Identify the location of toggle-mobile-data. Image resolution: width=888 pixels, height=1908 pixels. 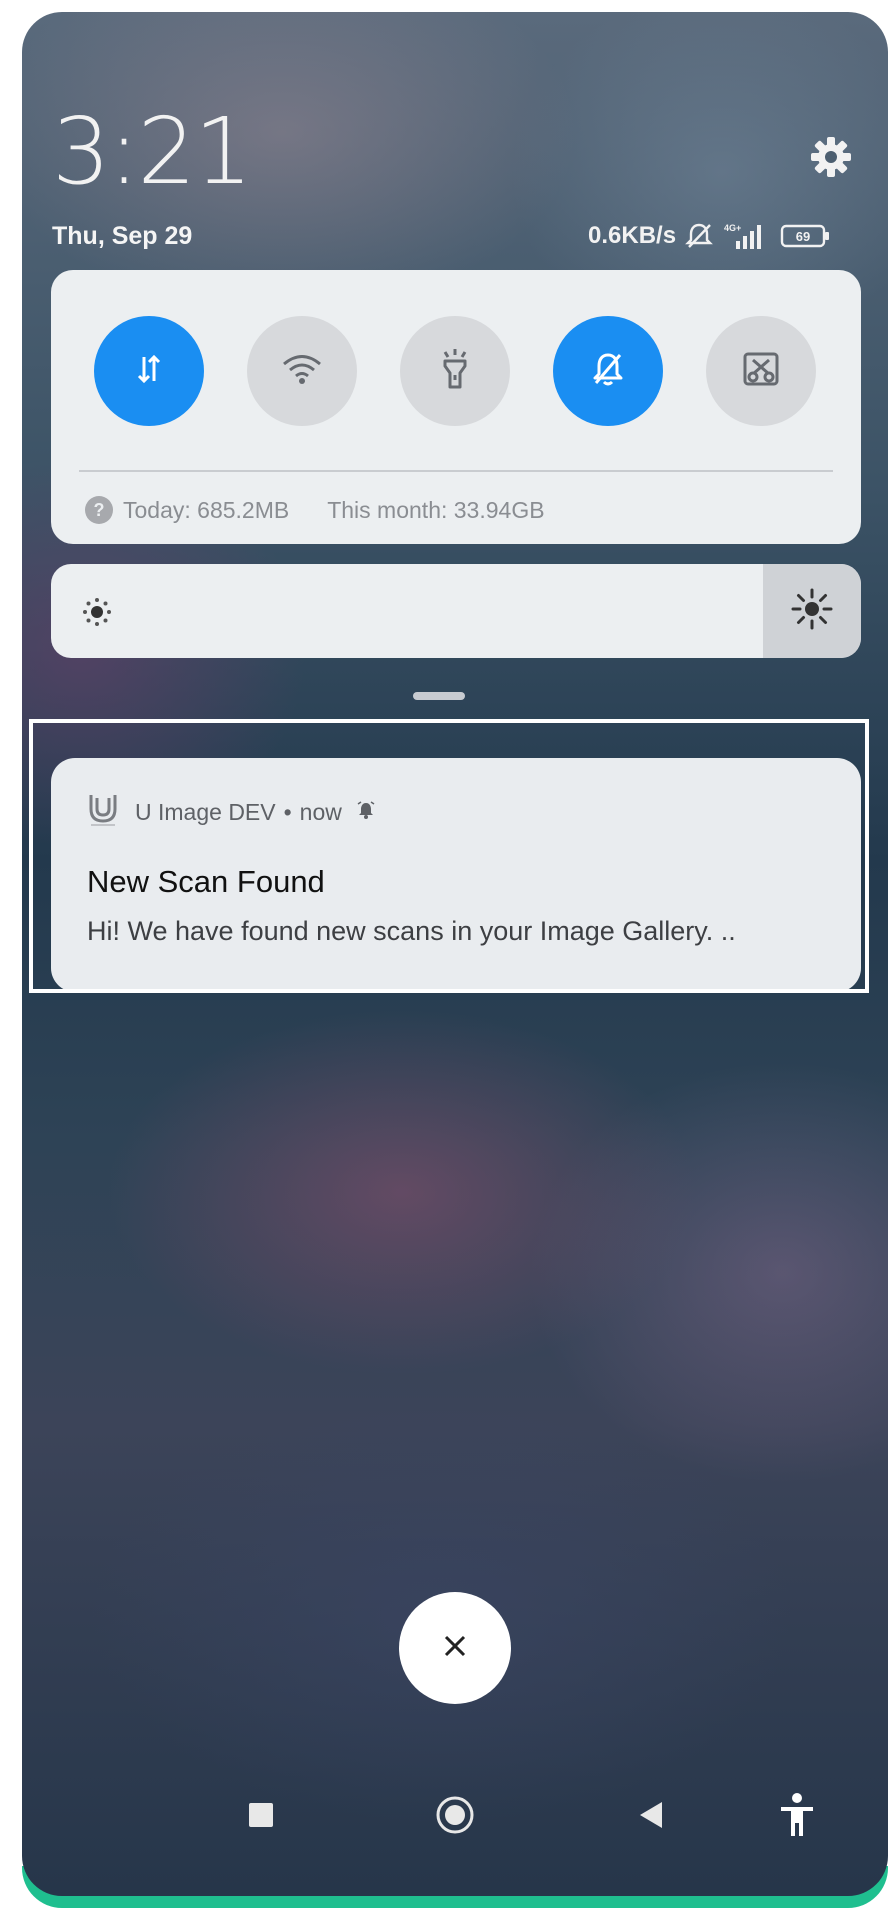
(149, 371).